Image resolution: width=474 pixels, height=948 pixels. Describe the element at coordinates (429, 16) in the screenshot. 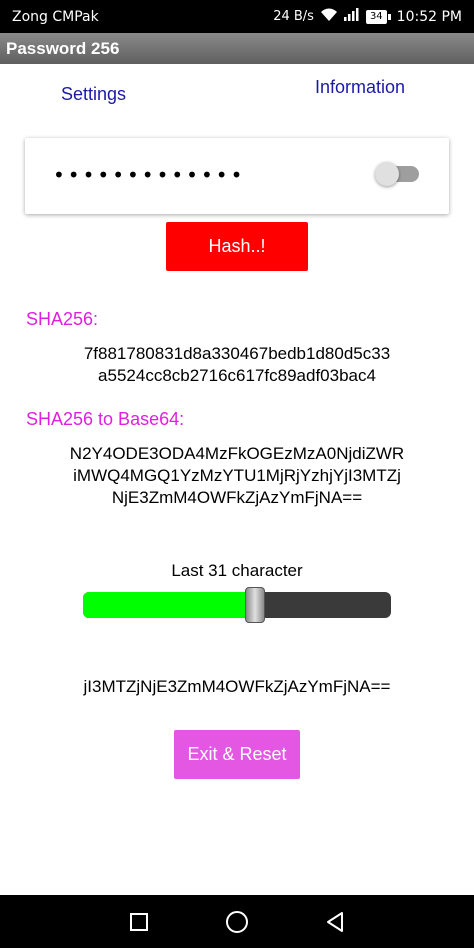

I see `clock: 10:52 PM` at that location.